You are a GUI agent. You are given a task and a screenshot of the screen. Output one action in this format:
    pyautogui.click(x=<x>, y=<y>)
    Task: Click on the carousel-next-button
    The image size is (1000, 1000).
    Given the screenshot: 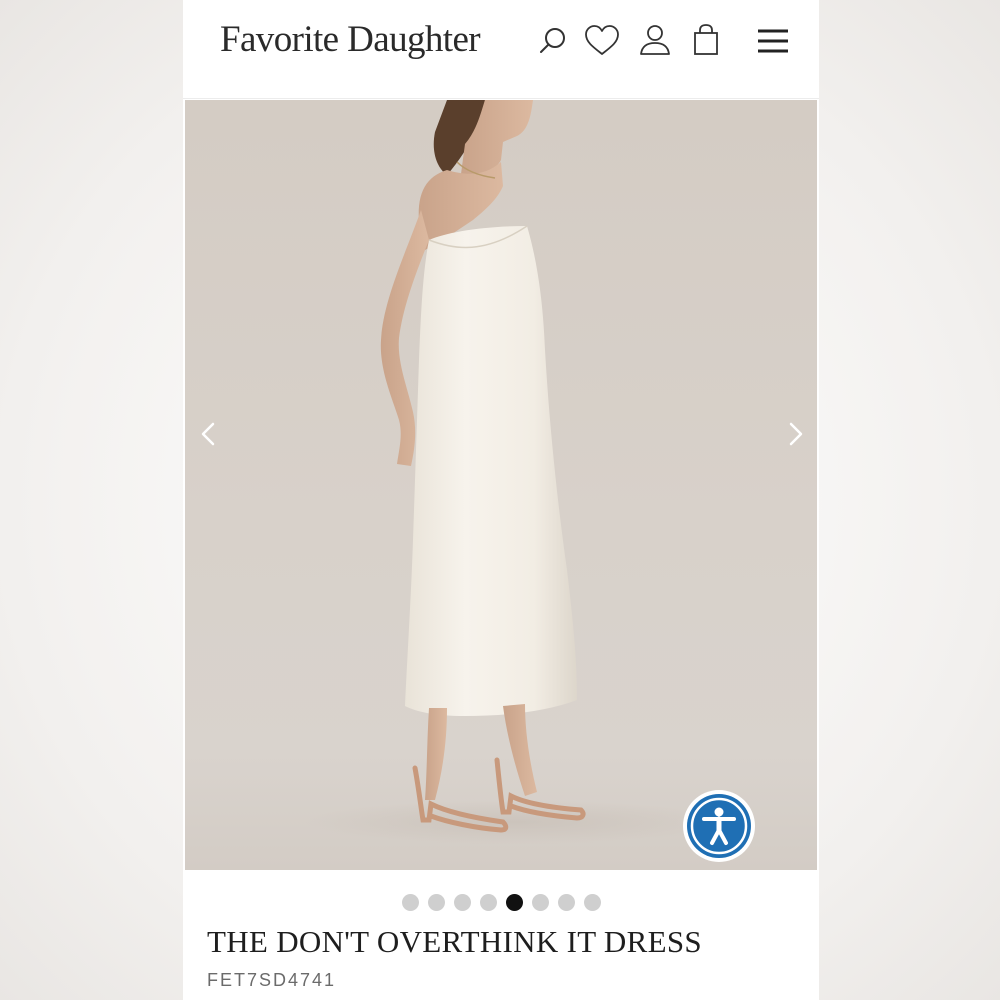 What is the action you would take?
    pyautogui.click(x=795, y=434)
    